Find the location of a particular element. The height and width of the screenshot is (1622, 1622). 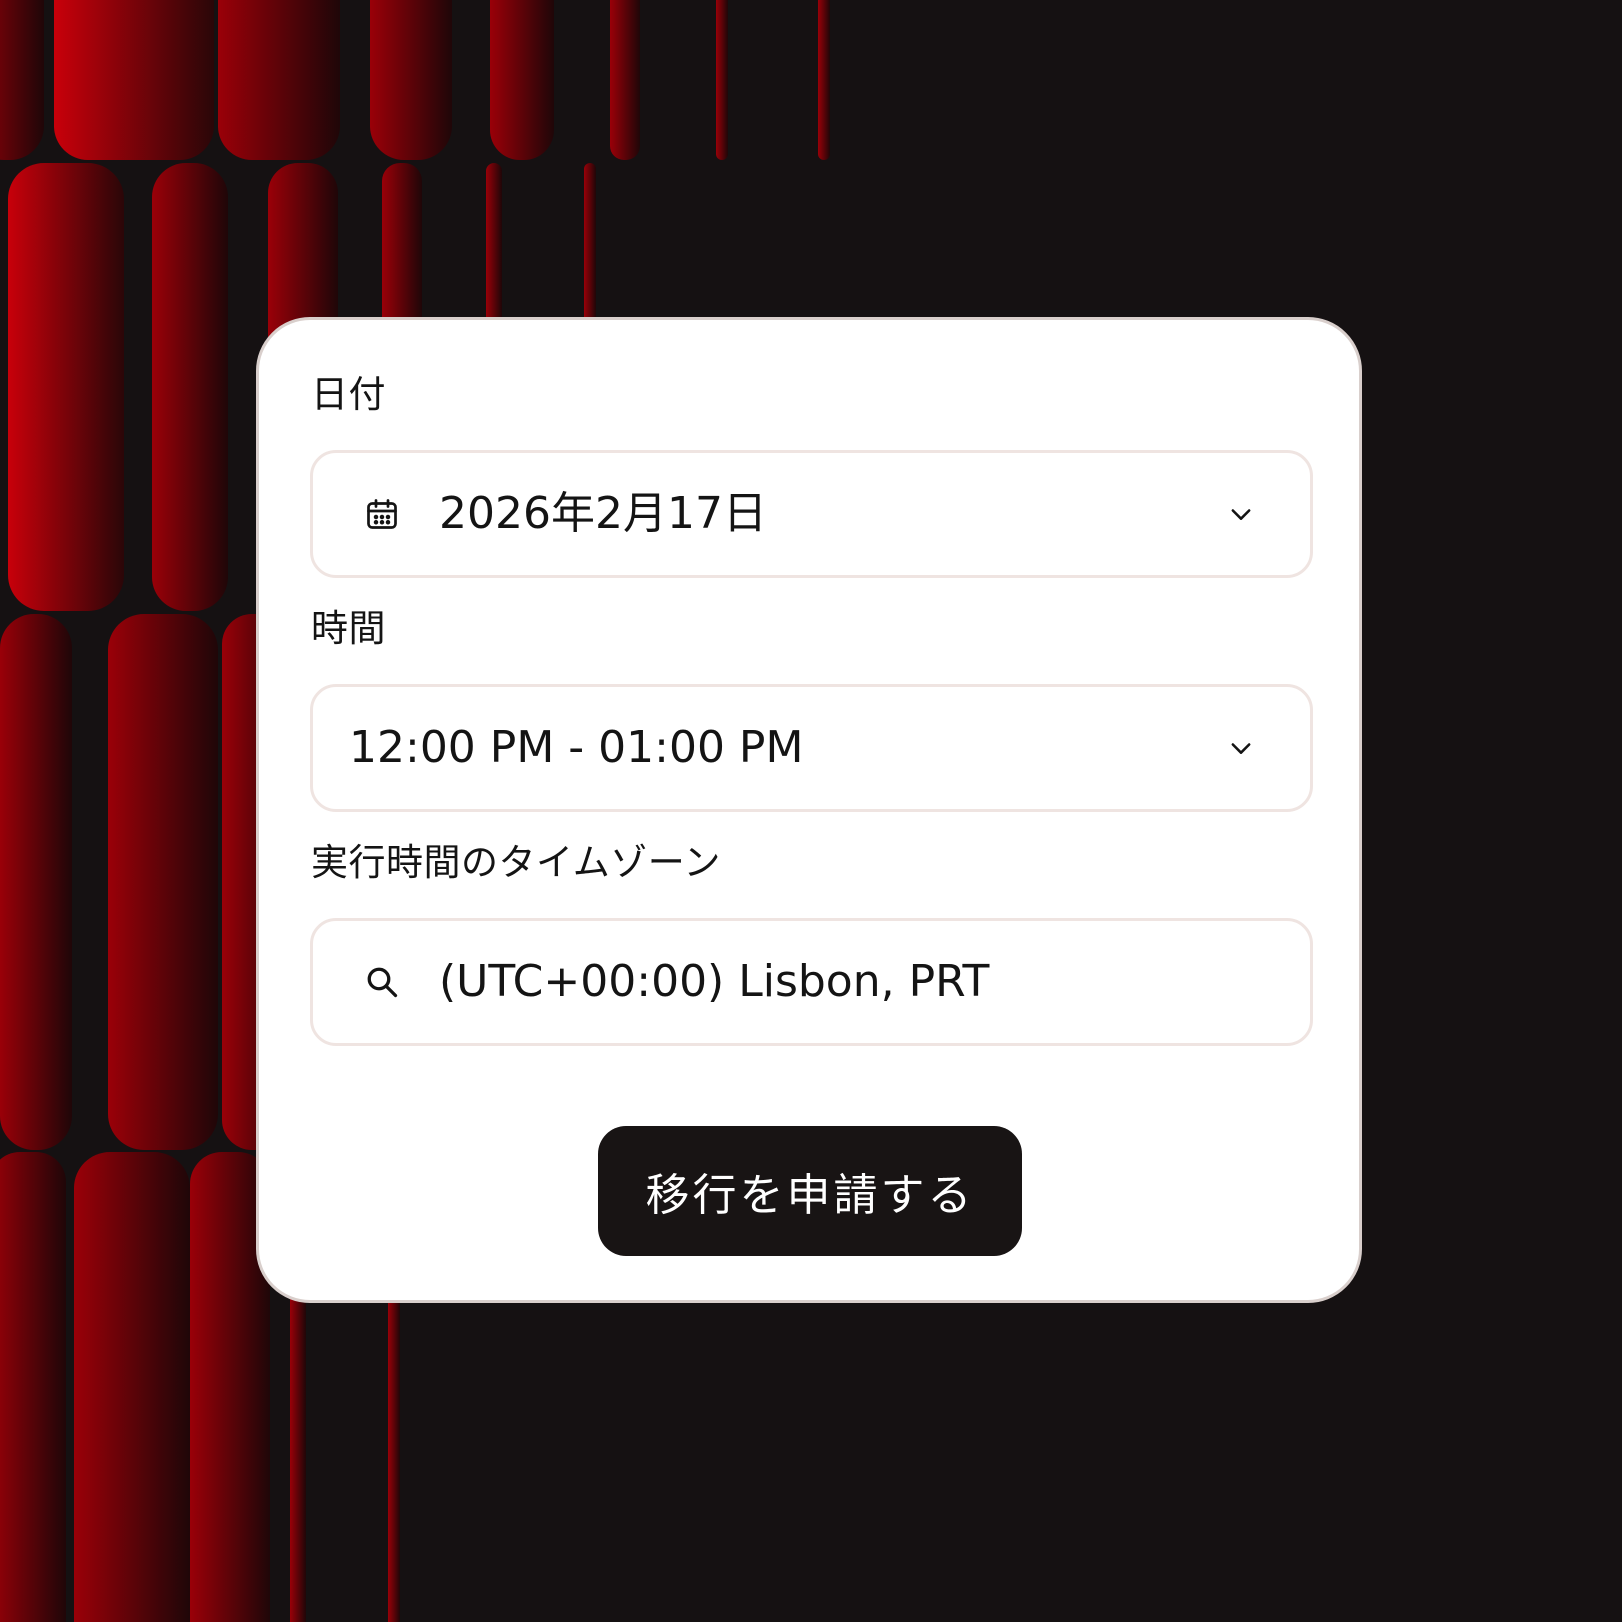

time-value: 12:00 PM - 01:00 PM is located at coordinates (576, 747).